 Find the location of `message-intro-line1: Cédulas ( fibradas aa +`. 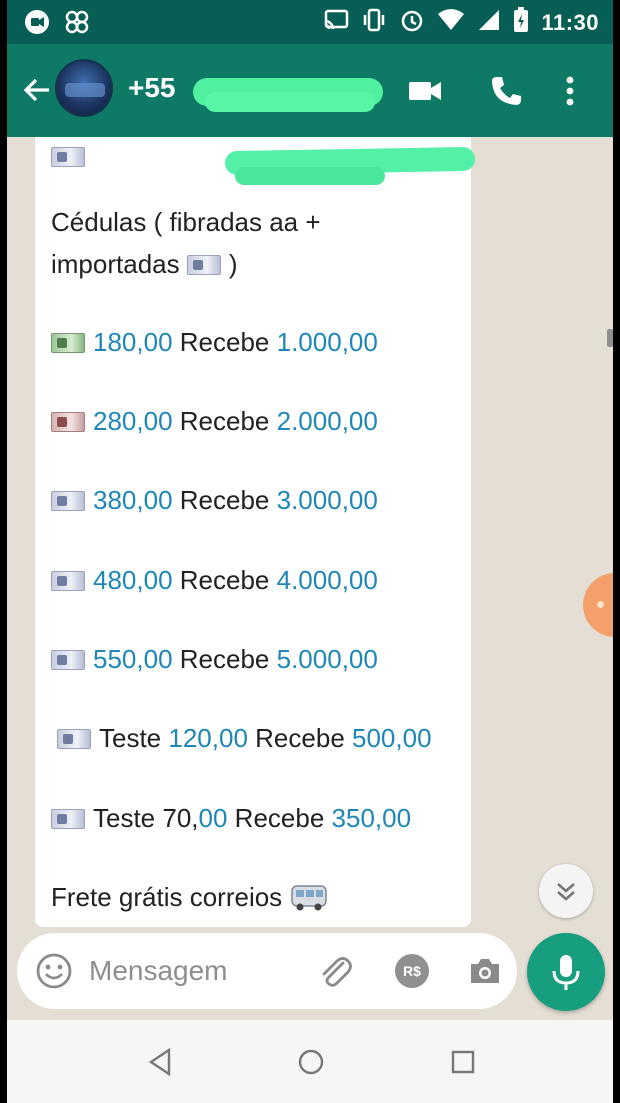

message-intro-line1: Cédulas ( fibradas aa + is located at coordinates (186, 222).